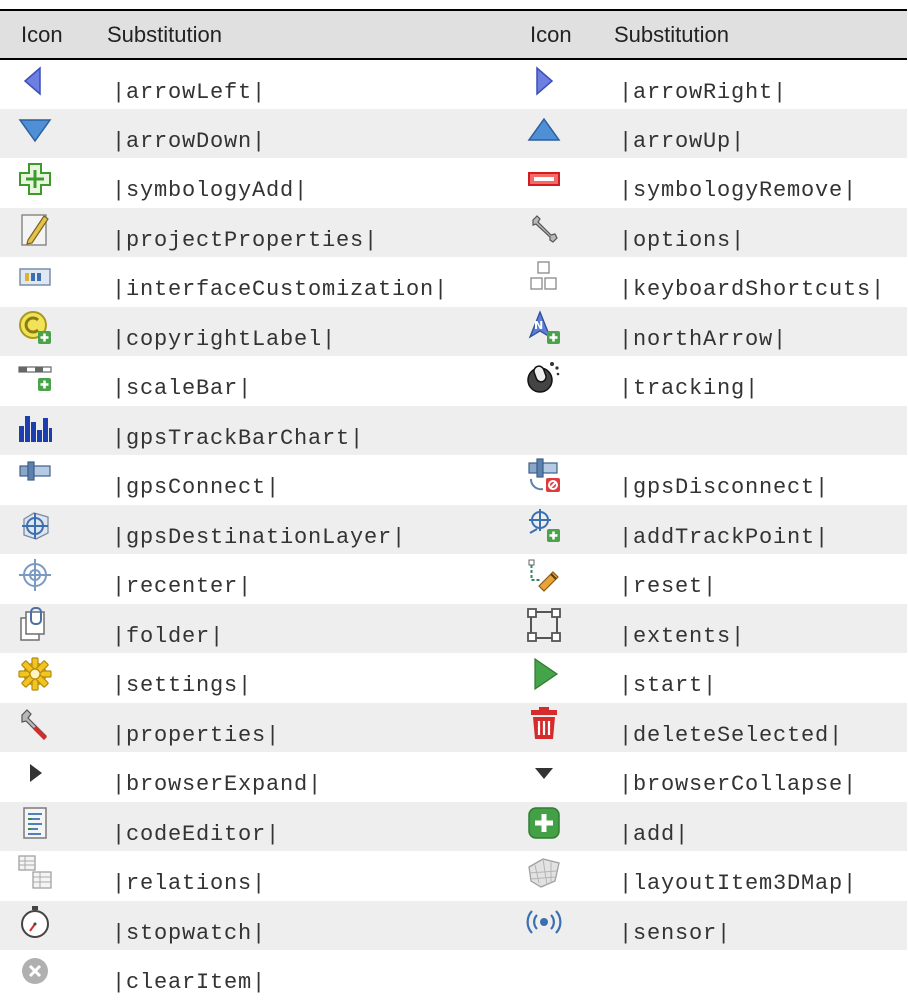  What do you see at coordinates (35, 377) in the screenshot?
I see `scale-bar-icon` at bounding box center [35, 377].